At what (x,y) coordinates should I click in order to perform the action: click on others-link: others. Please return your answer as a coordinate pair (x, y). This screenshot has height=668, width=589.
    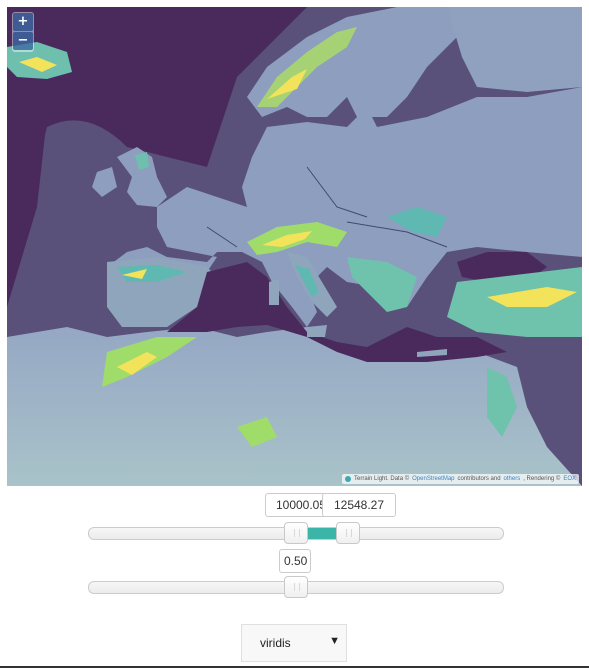
    Looking at the image, I should click on (512, 479).